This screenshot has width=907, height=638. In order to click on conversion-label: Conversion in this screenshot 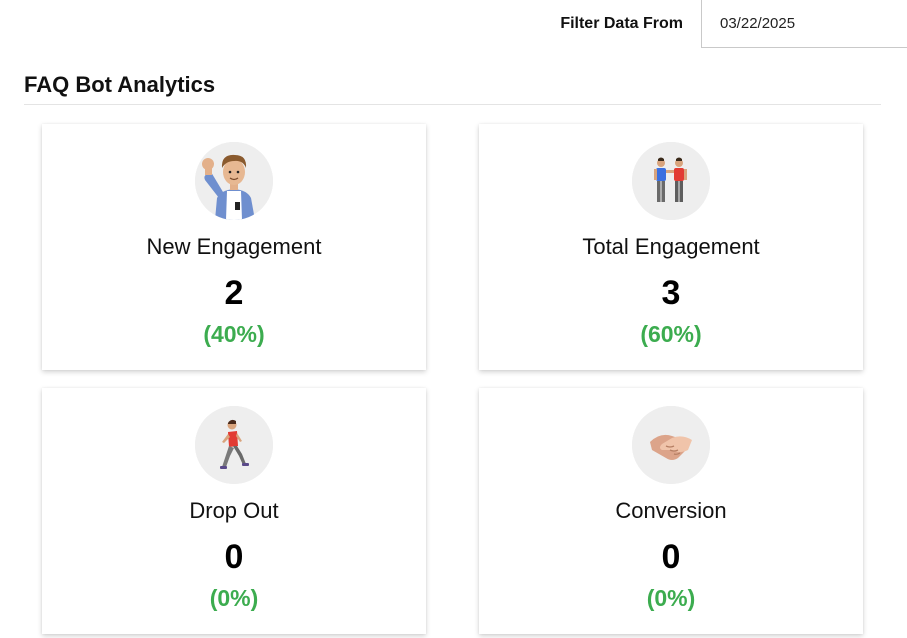, I will do `click(671, 510)`.